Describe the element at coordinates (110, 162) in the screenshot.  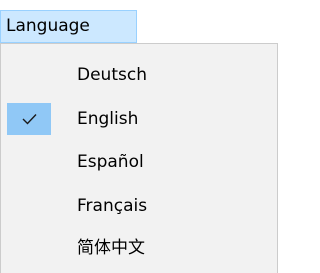
I see `menu-item-label: Español` at that location.